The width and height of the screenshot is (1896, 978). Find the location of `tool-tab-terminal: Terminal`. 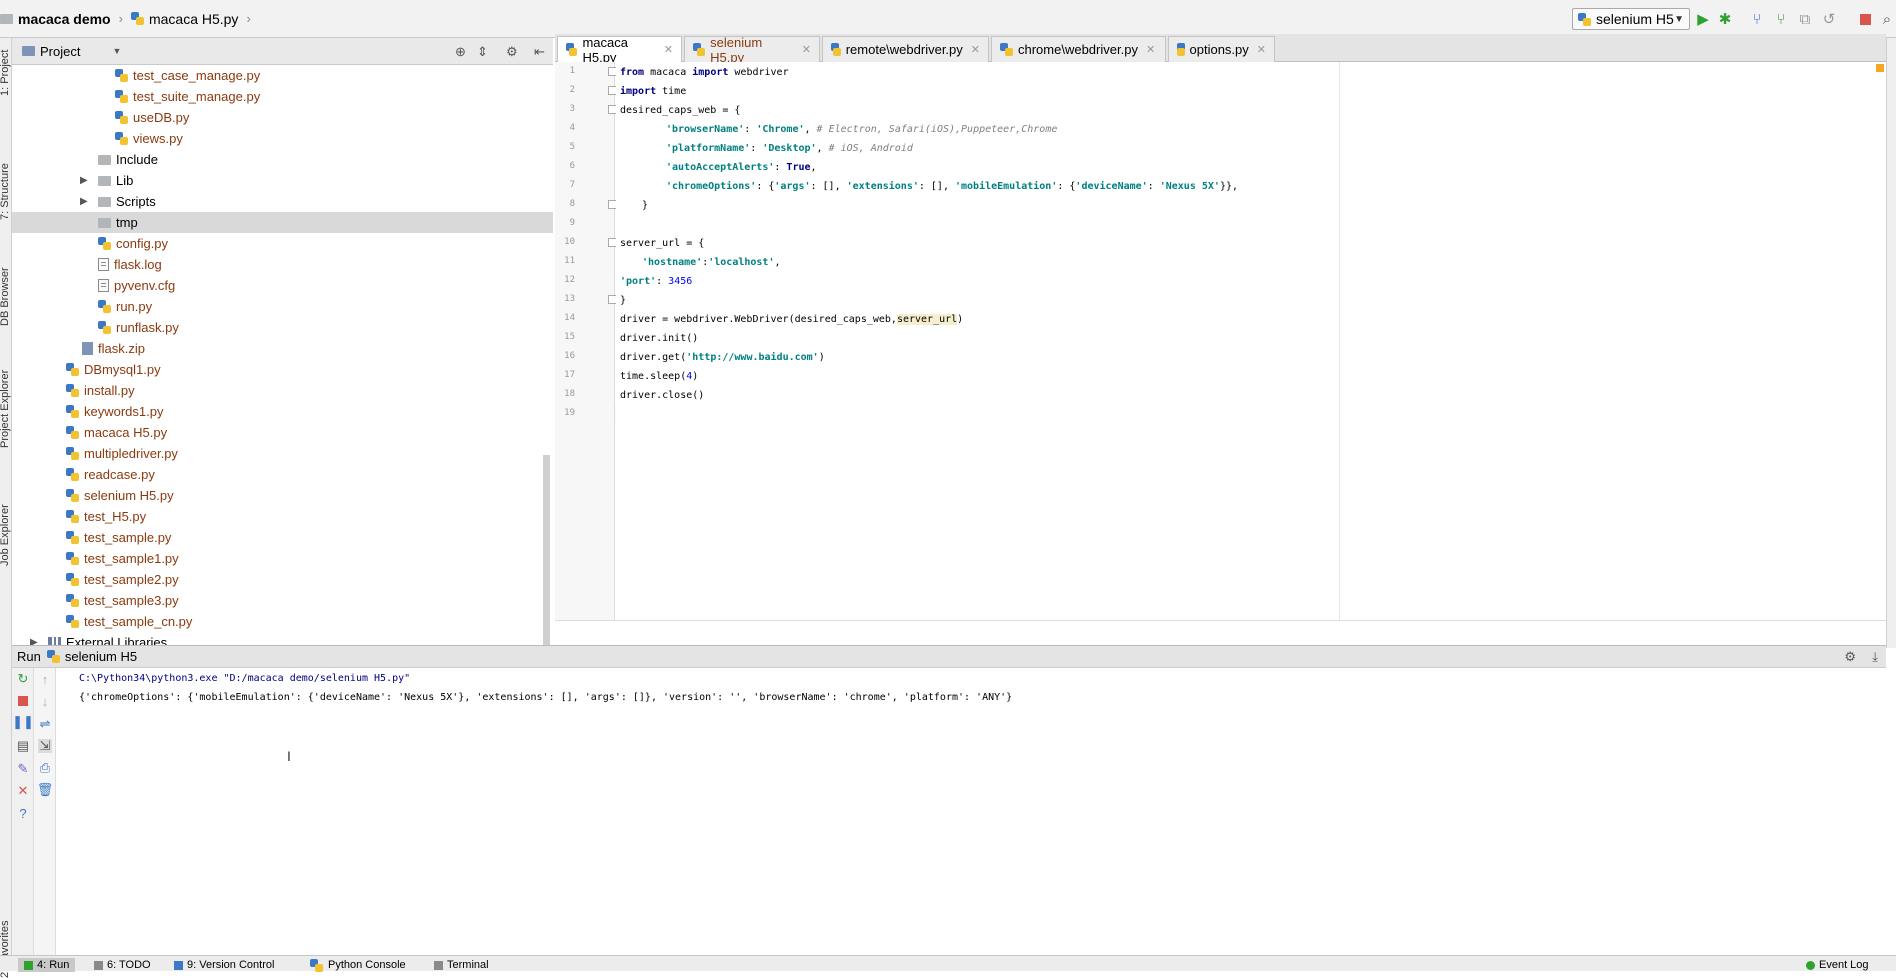

tool-tab-terminal: Terminal is located at coordinates (461, 965).